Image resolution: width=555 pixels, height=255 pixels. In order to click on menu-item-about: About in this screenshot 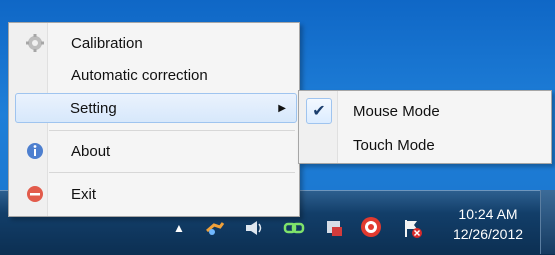, I will do `click(154, 151)`.